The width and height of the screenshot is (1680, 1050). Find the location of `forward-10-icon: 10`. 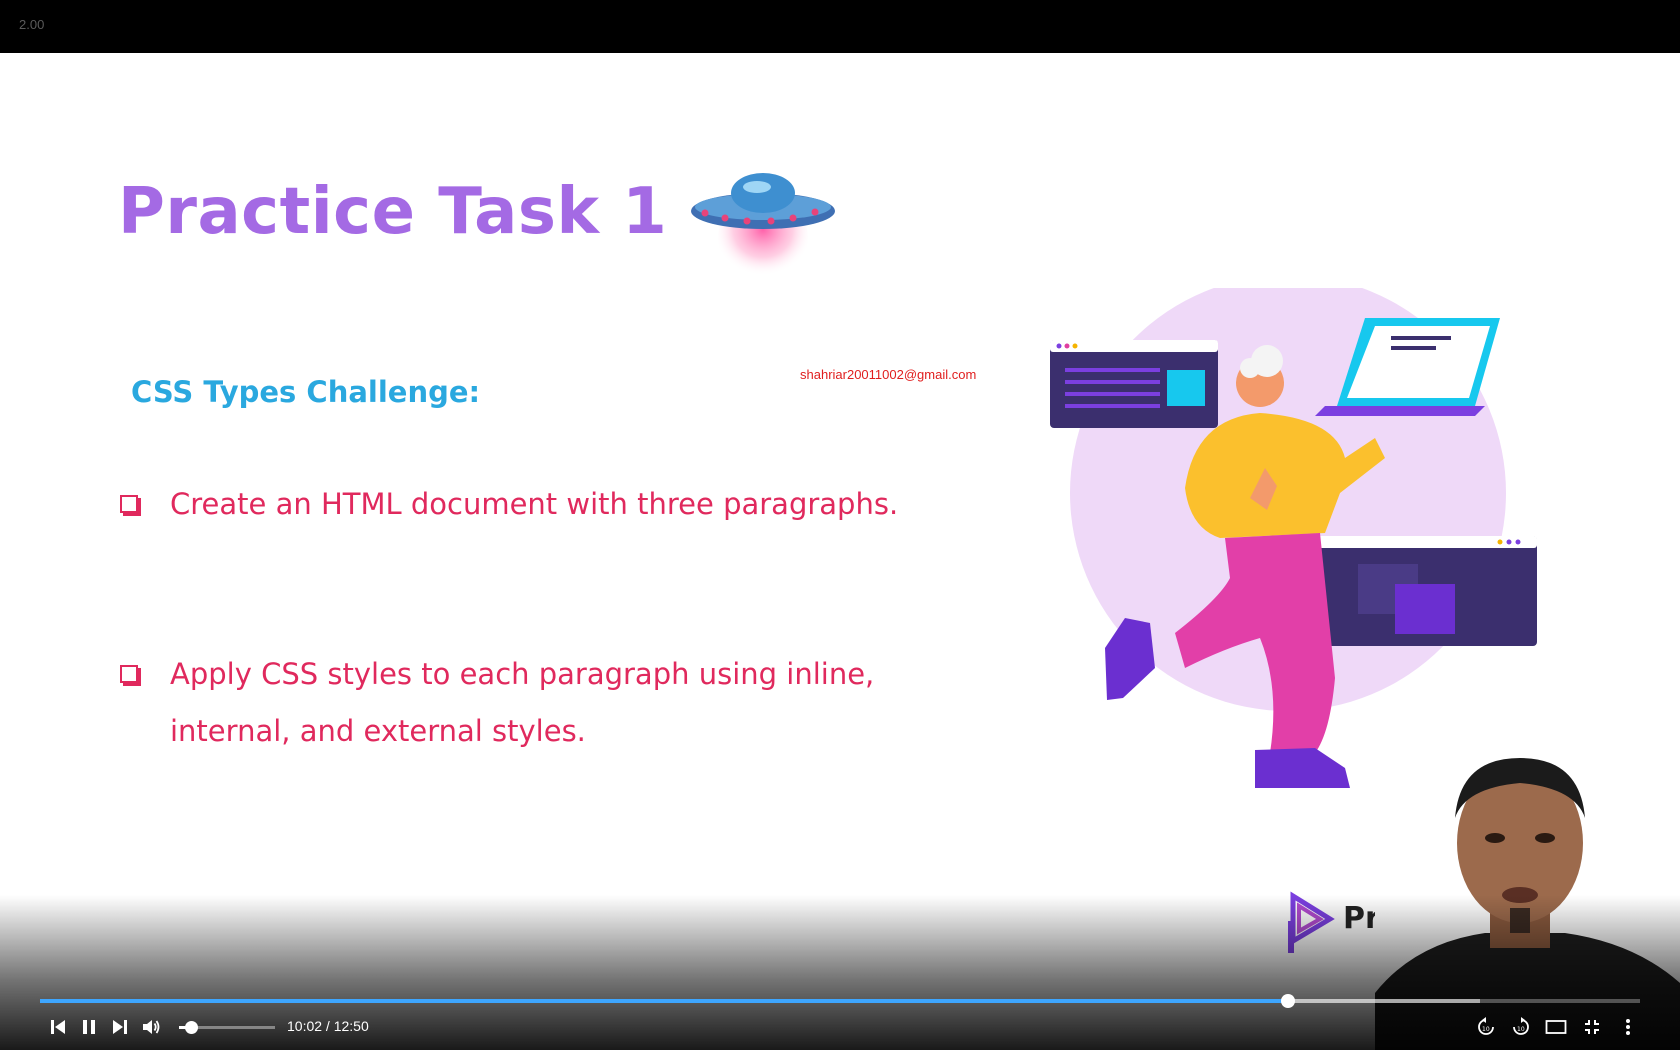

forward-10-icon: 10 is located at coordinates (1521, 1026).